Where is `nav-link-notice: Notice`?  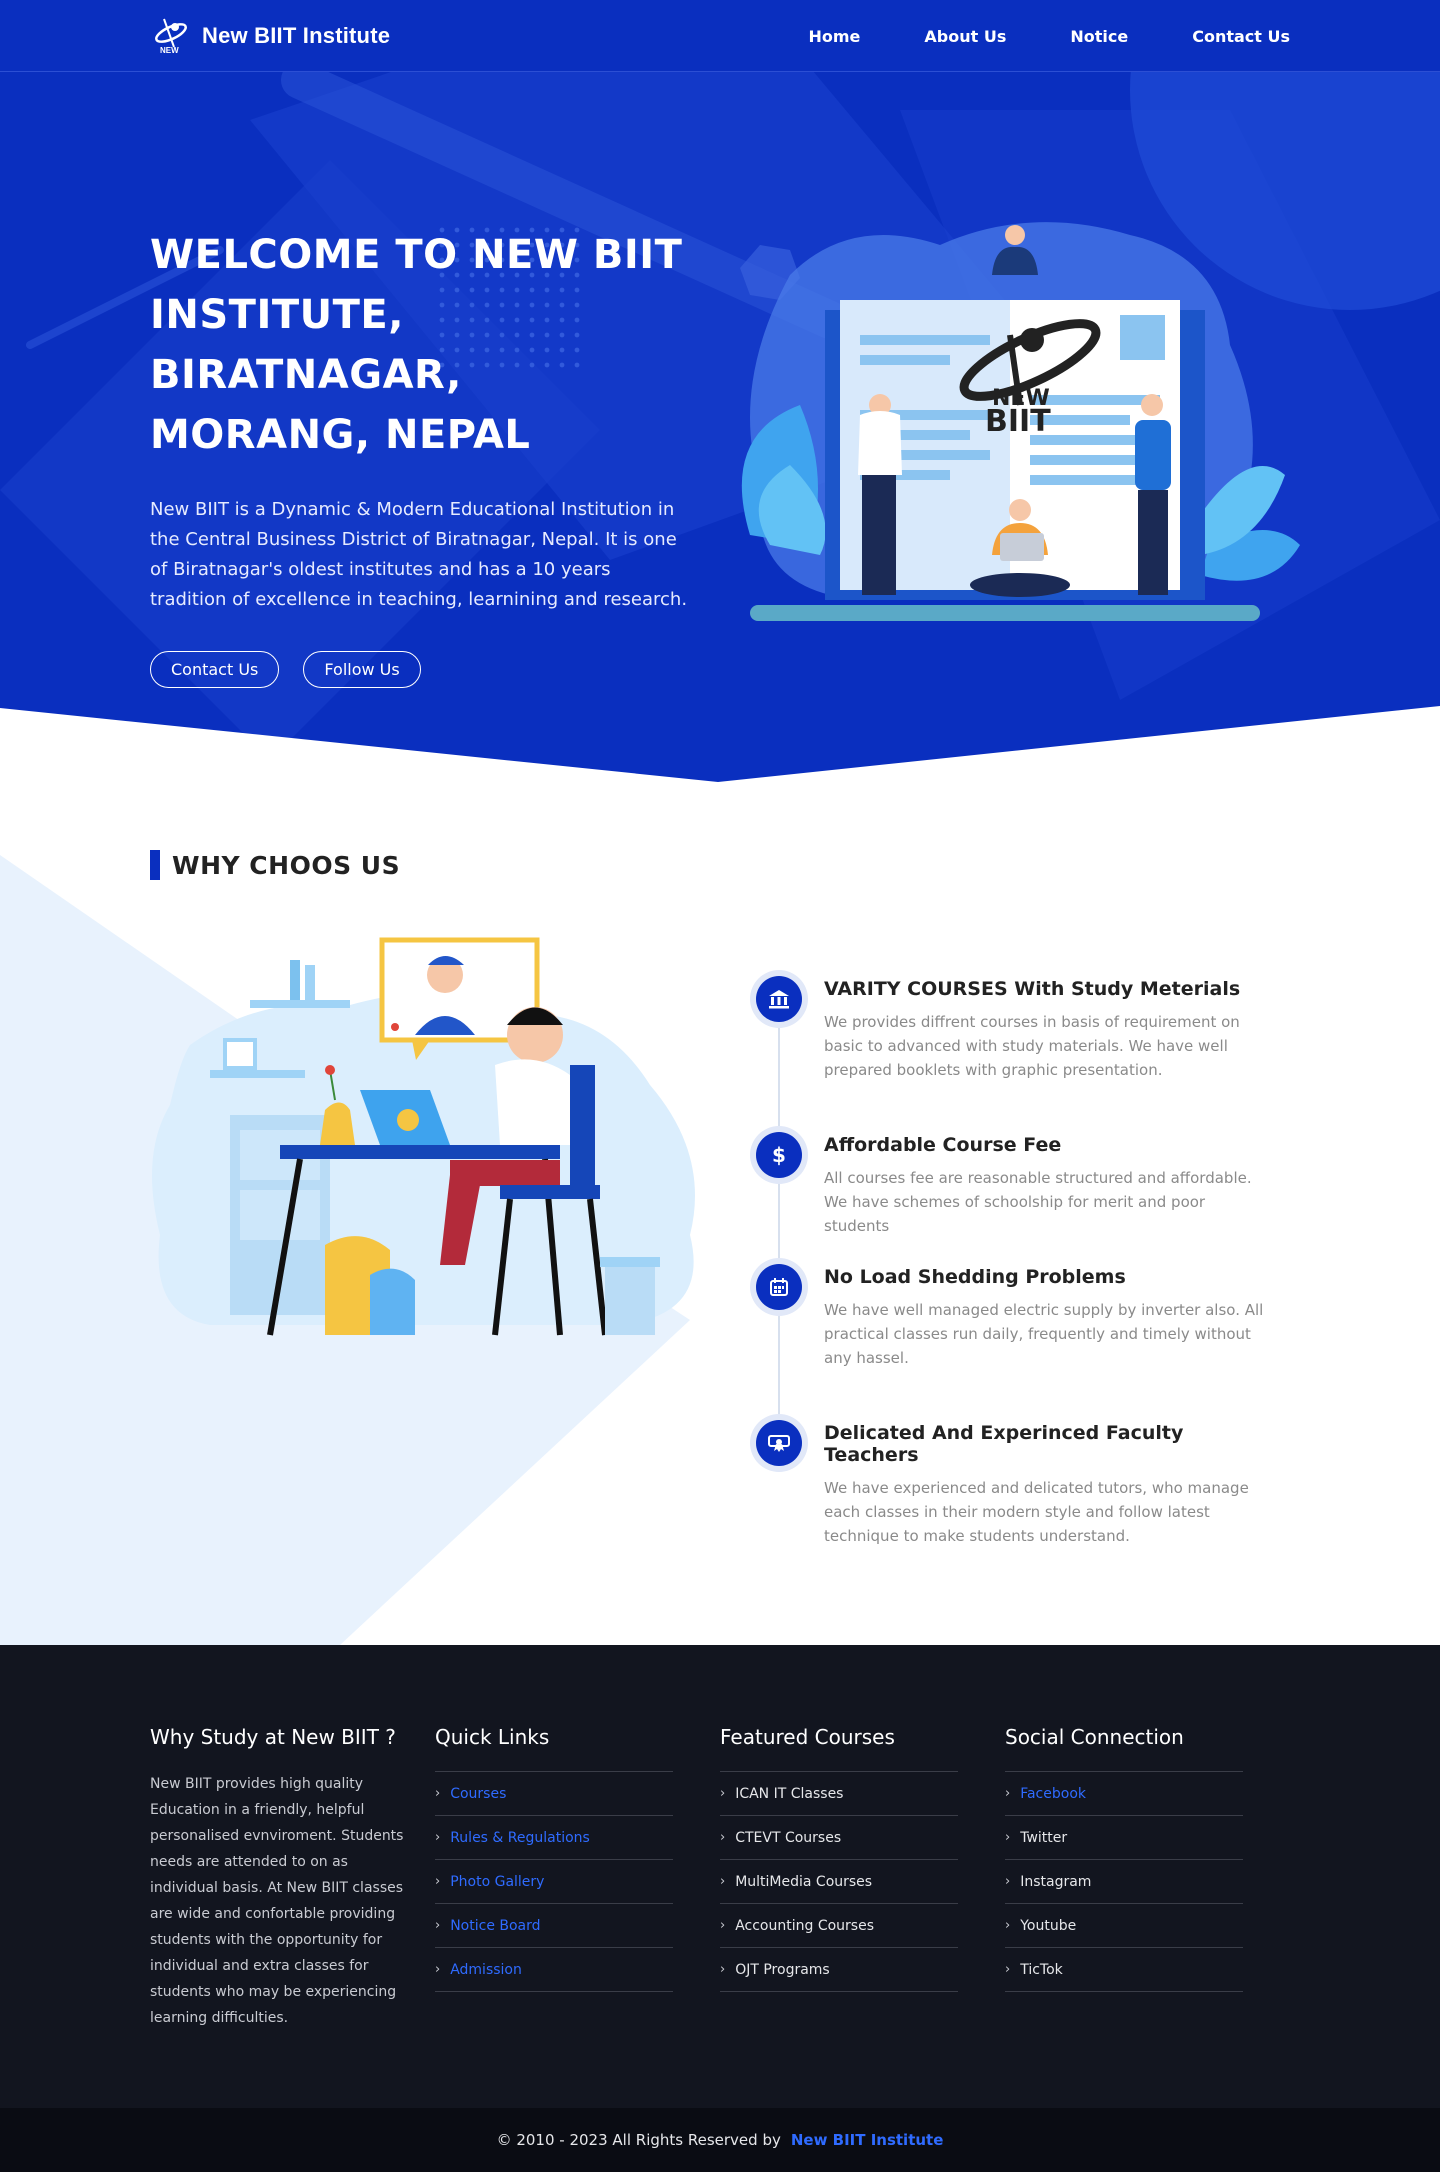
nav-link-notice: Notice is located at coordinates (1099, 36).